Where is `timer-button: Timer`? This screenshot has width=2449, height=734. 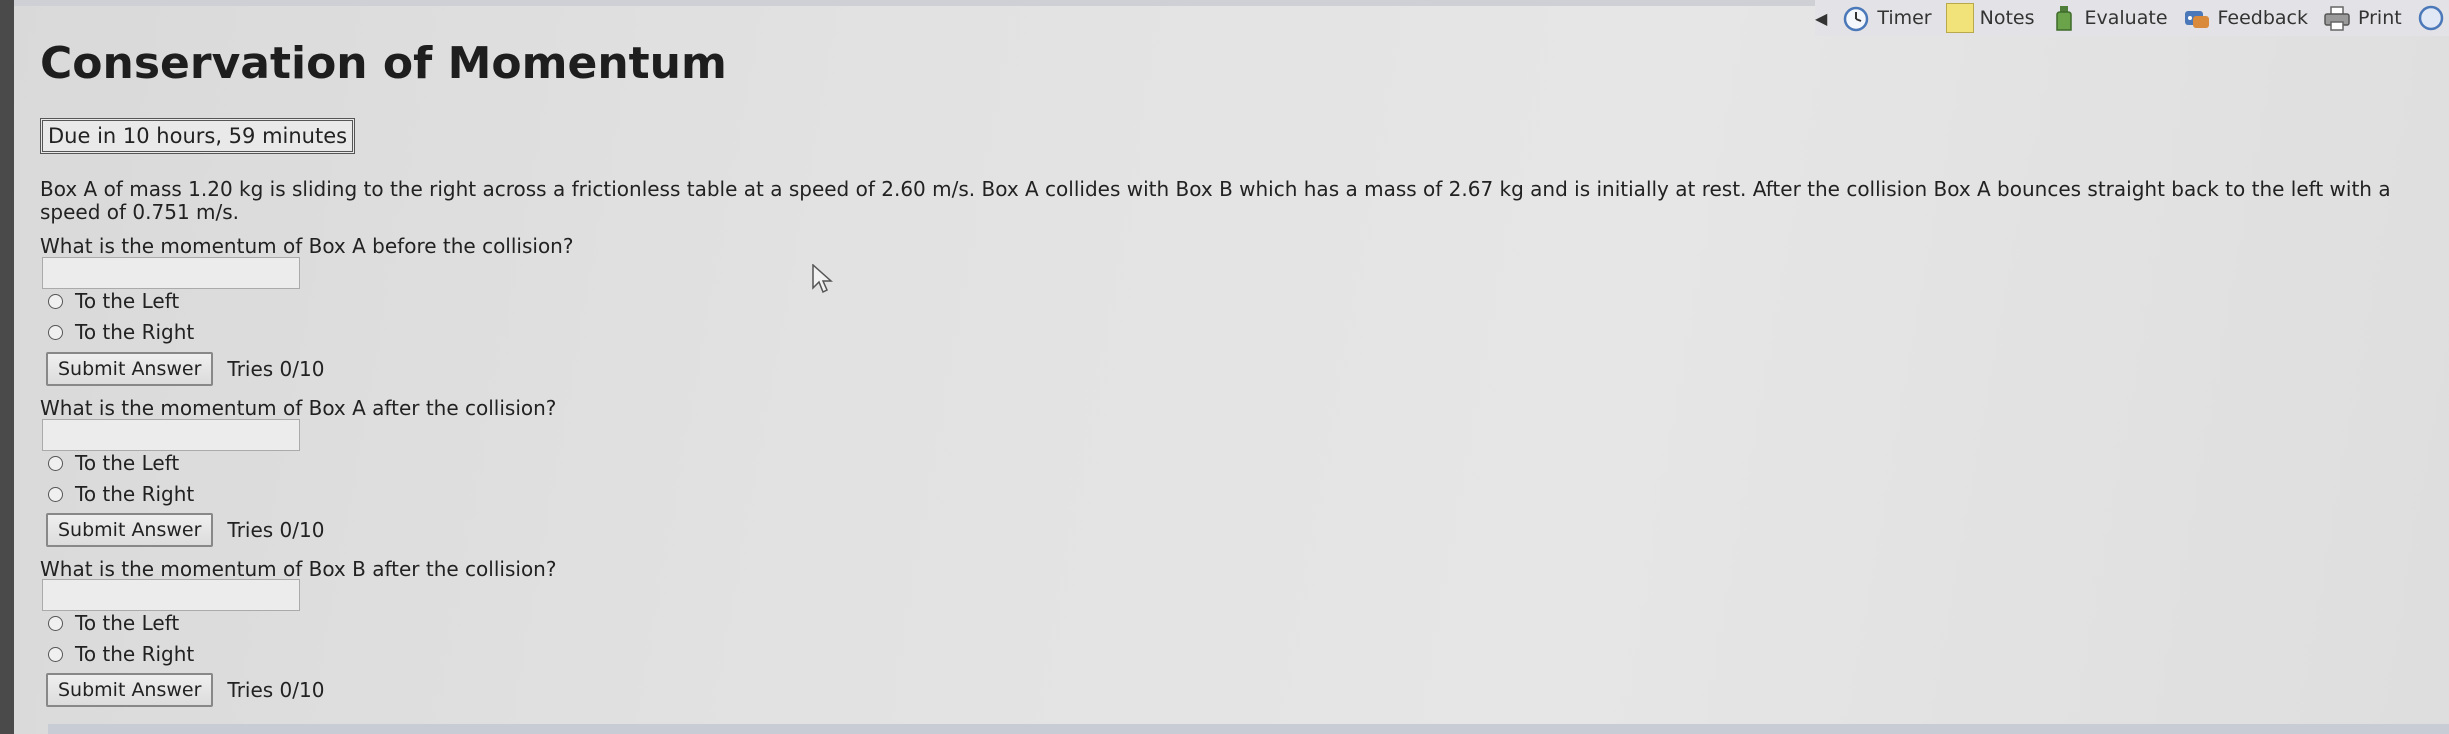 timer-button: Timer is located at coordinates (1886, 18).